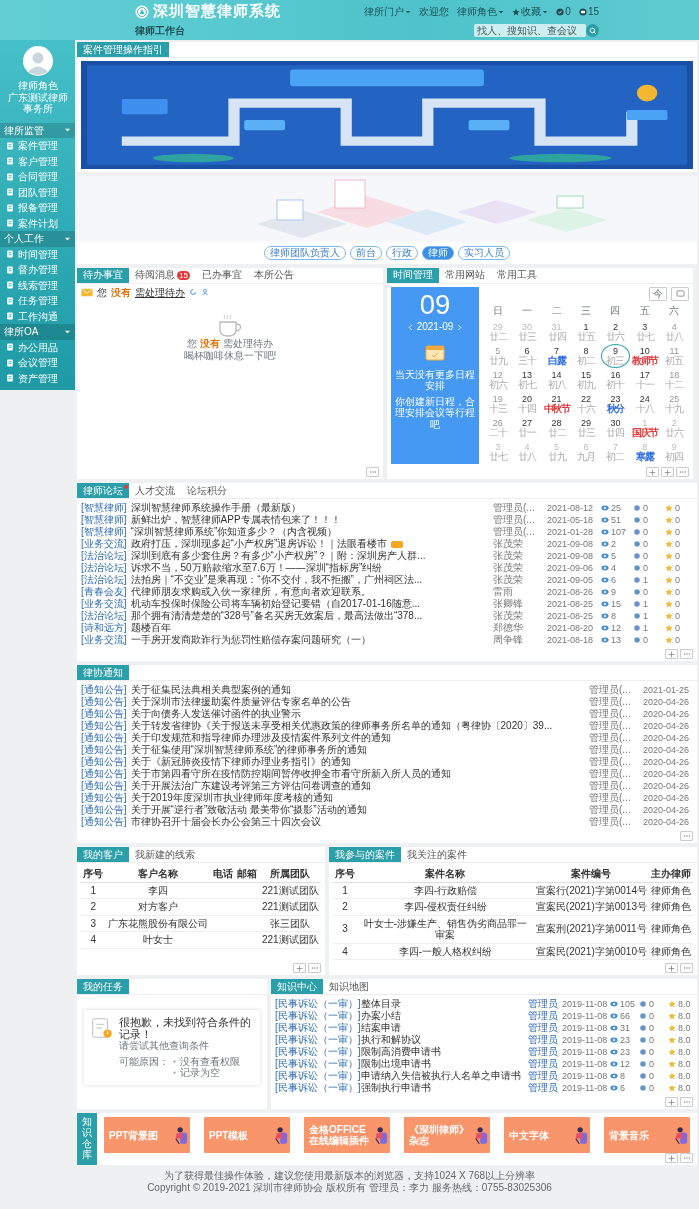  What do you see at coordinates (37, 239) in the screenshot?
I see `menu-group-header: 个人工作` at bounding box center [37, 239].